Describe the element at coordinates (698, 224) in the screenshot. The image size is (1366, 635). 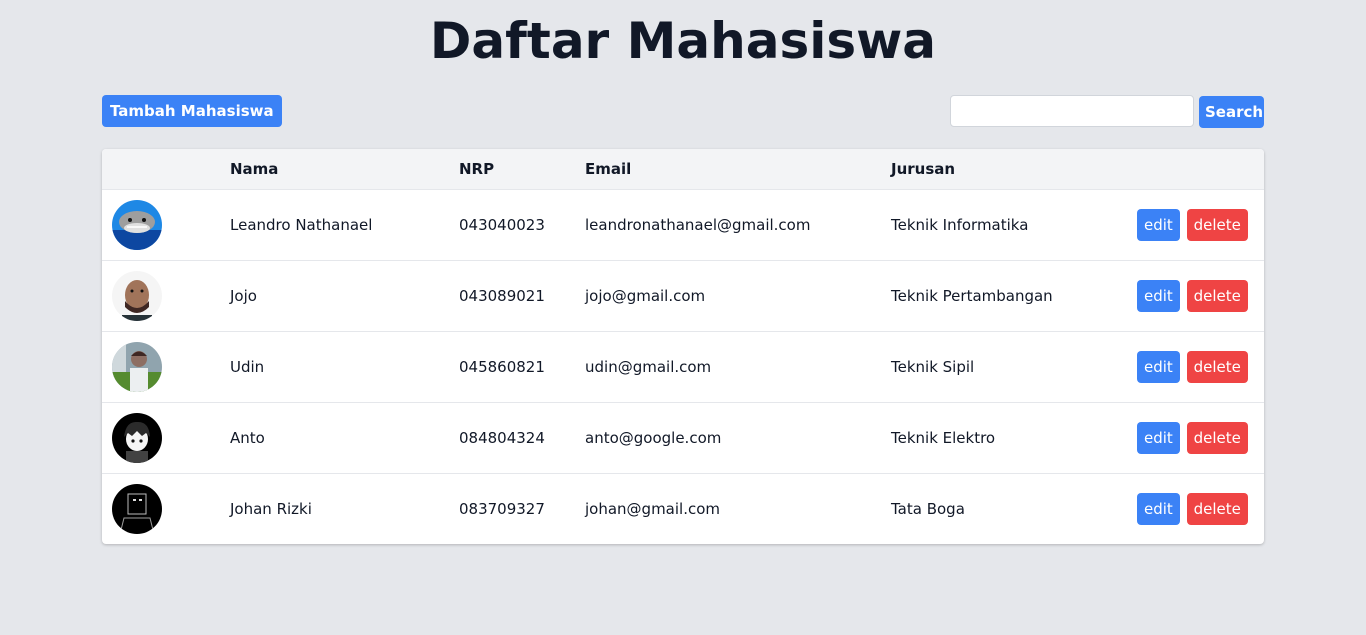
I see `cell-email: leandronathanael@gmail.com` at that location.